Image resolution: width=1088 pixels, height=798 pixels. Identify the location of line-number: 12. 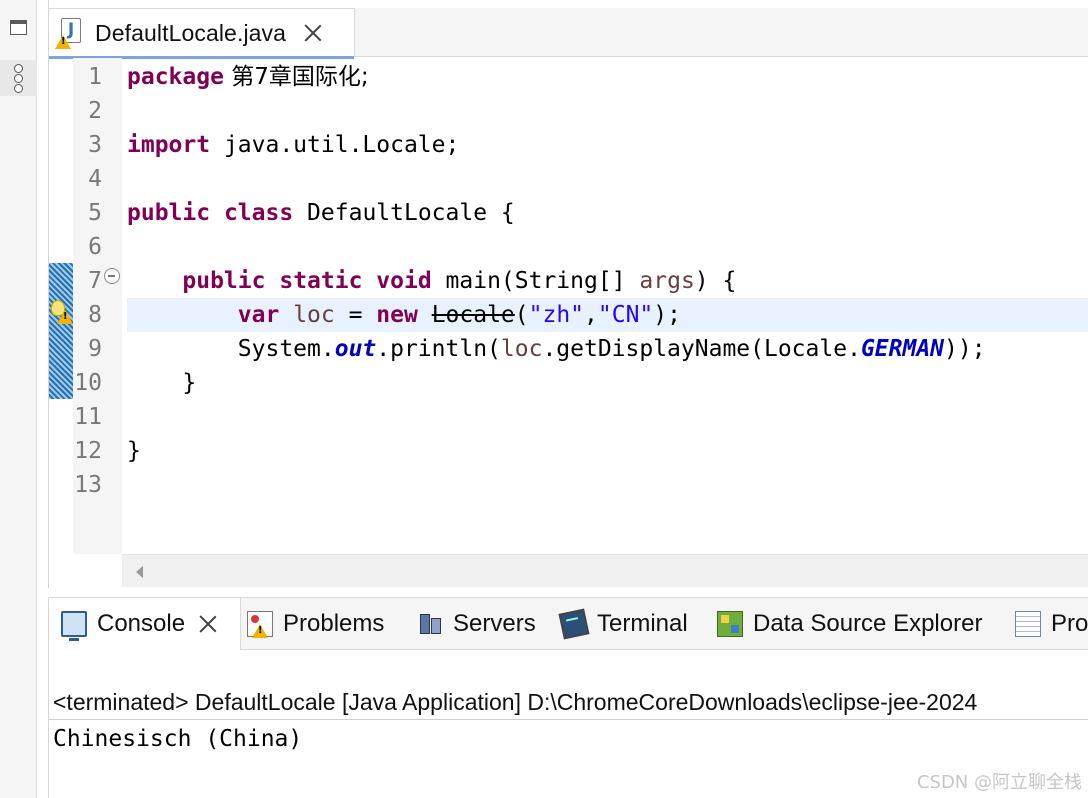
(88, 451).